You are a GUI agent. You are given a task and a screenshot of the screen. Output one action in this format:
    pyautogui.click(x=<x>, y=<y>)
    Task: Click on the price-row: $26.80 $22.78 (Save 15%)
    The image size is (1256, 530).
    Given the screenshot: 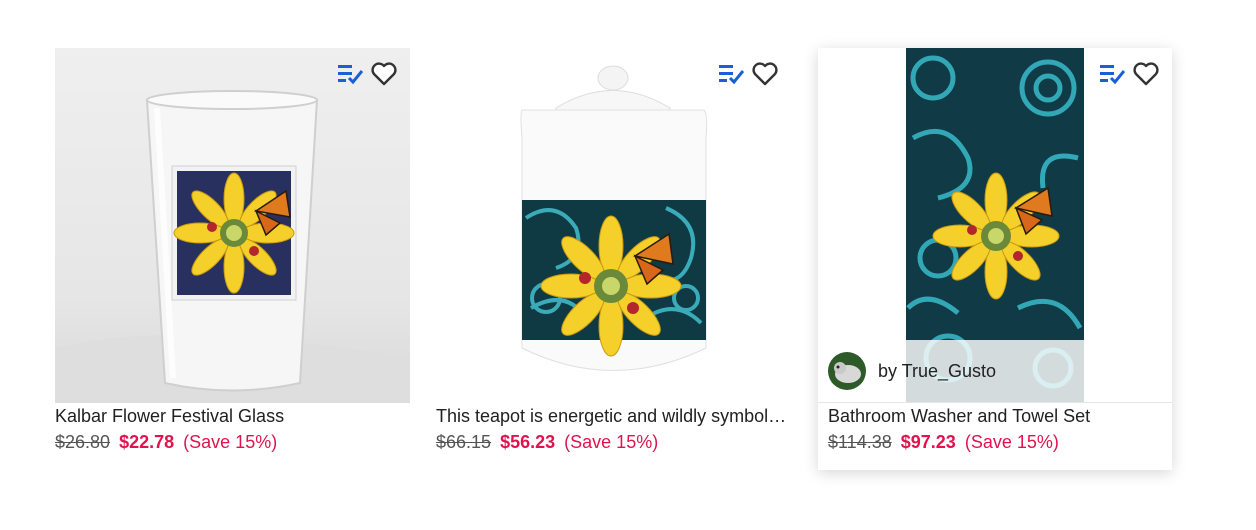 What is the action you would take?
    pyautogui.click(x=232, y=442)
    